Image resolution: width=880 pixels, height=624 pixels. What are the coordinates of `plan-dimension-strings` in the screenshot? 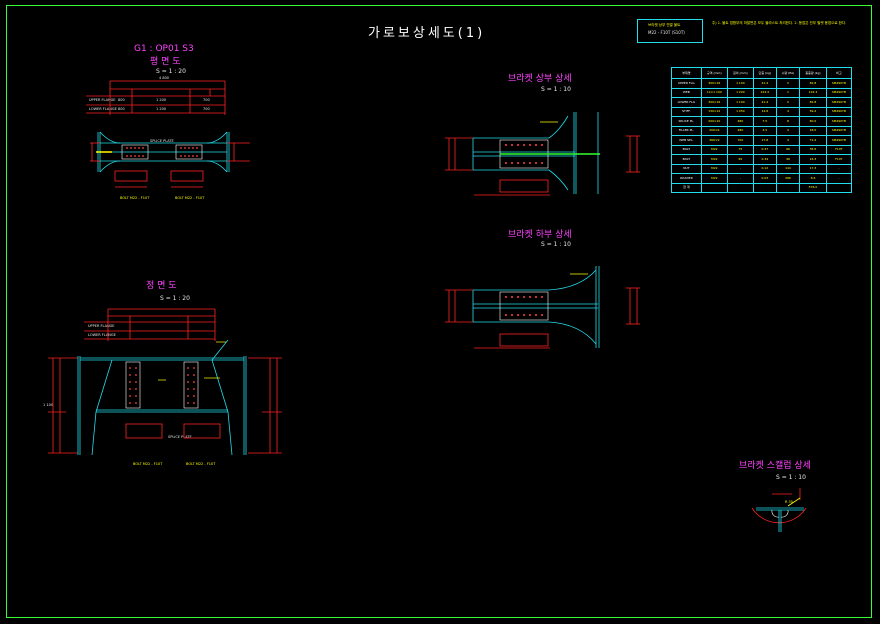 It's located at (156, 97).